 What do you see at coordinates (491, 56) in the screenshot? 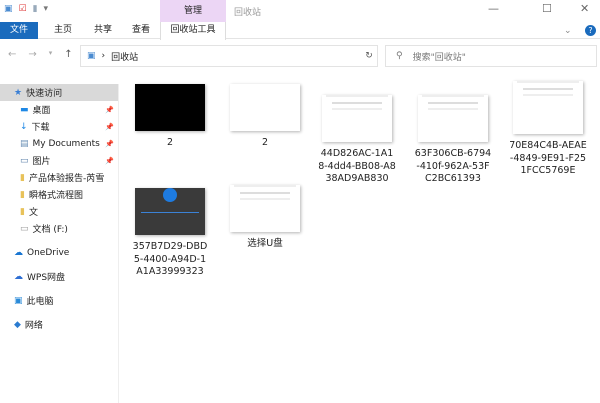
I see `search-box: ⚲ 搜索"回收站"` at bounding box center [491, 56].